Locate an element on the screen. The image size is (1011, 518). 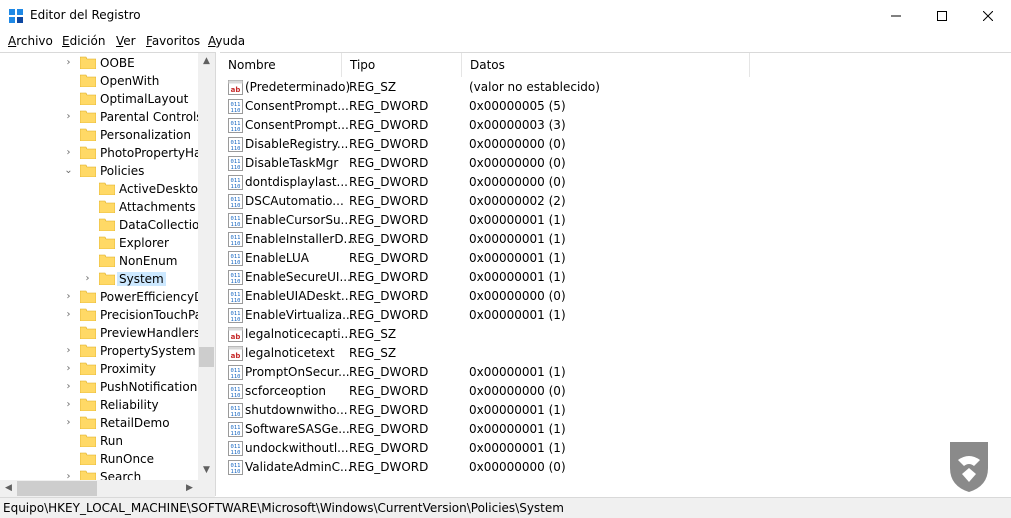
binary-value-icon: 011110 is located at coordinates (235, 467).